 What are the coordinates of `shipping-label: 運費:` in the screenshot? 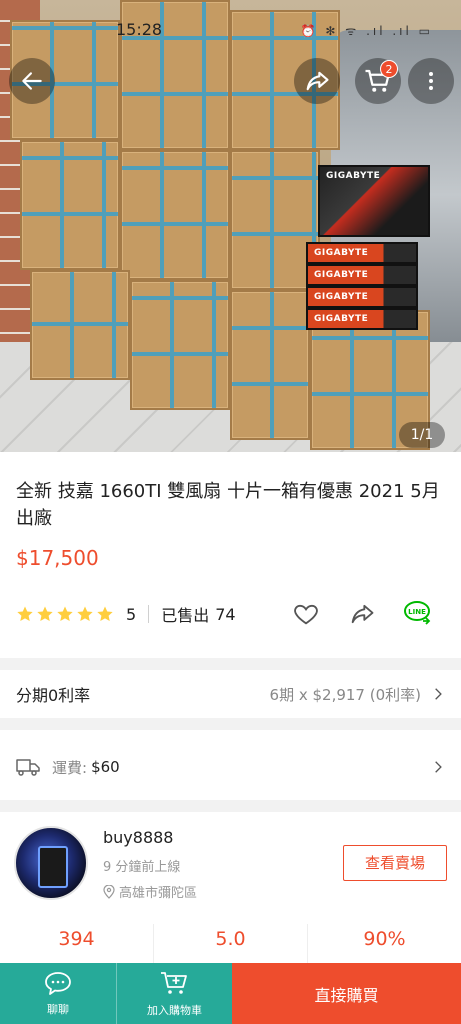 It's located at (70, 767).